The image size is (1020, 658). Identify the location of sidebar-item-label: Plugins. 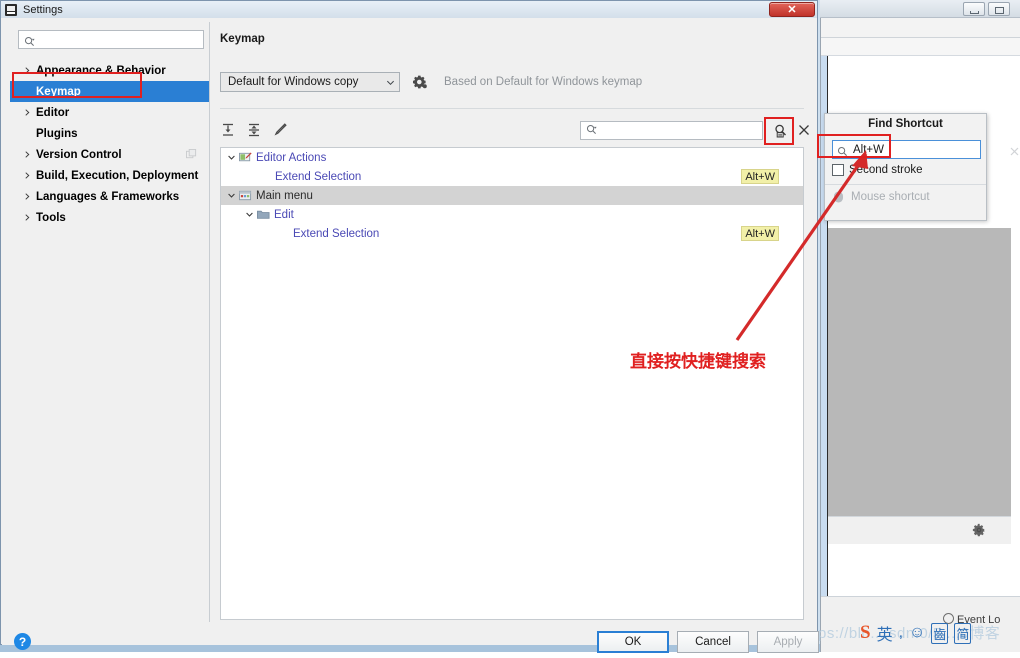
(57, 133).